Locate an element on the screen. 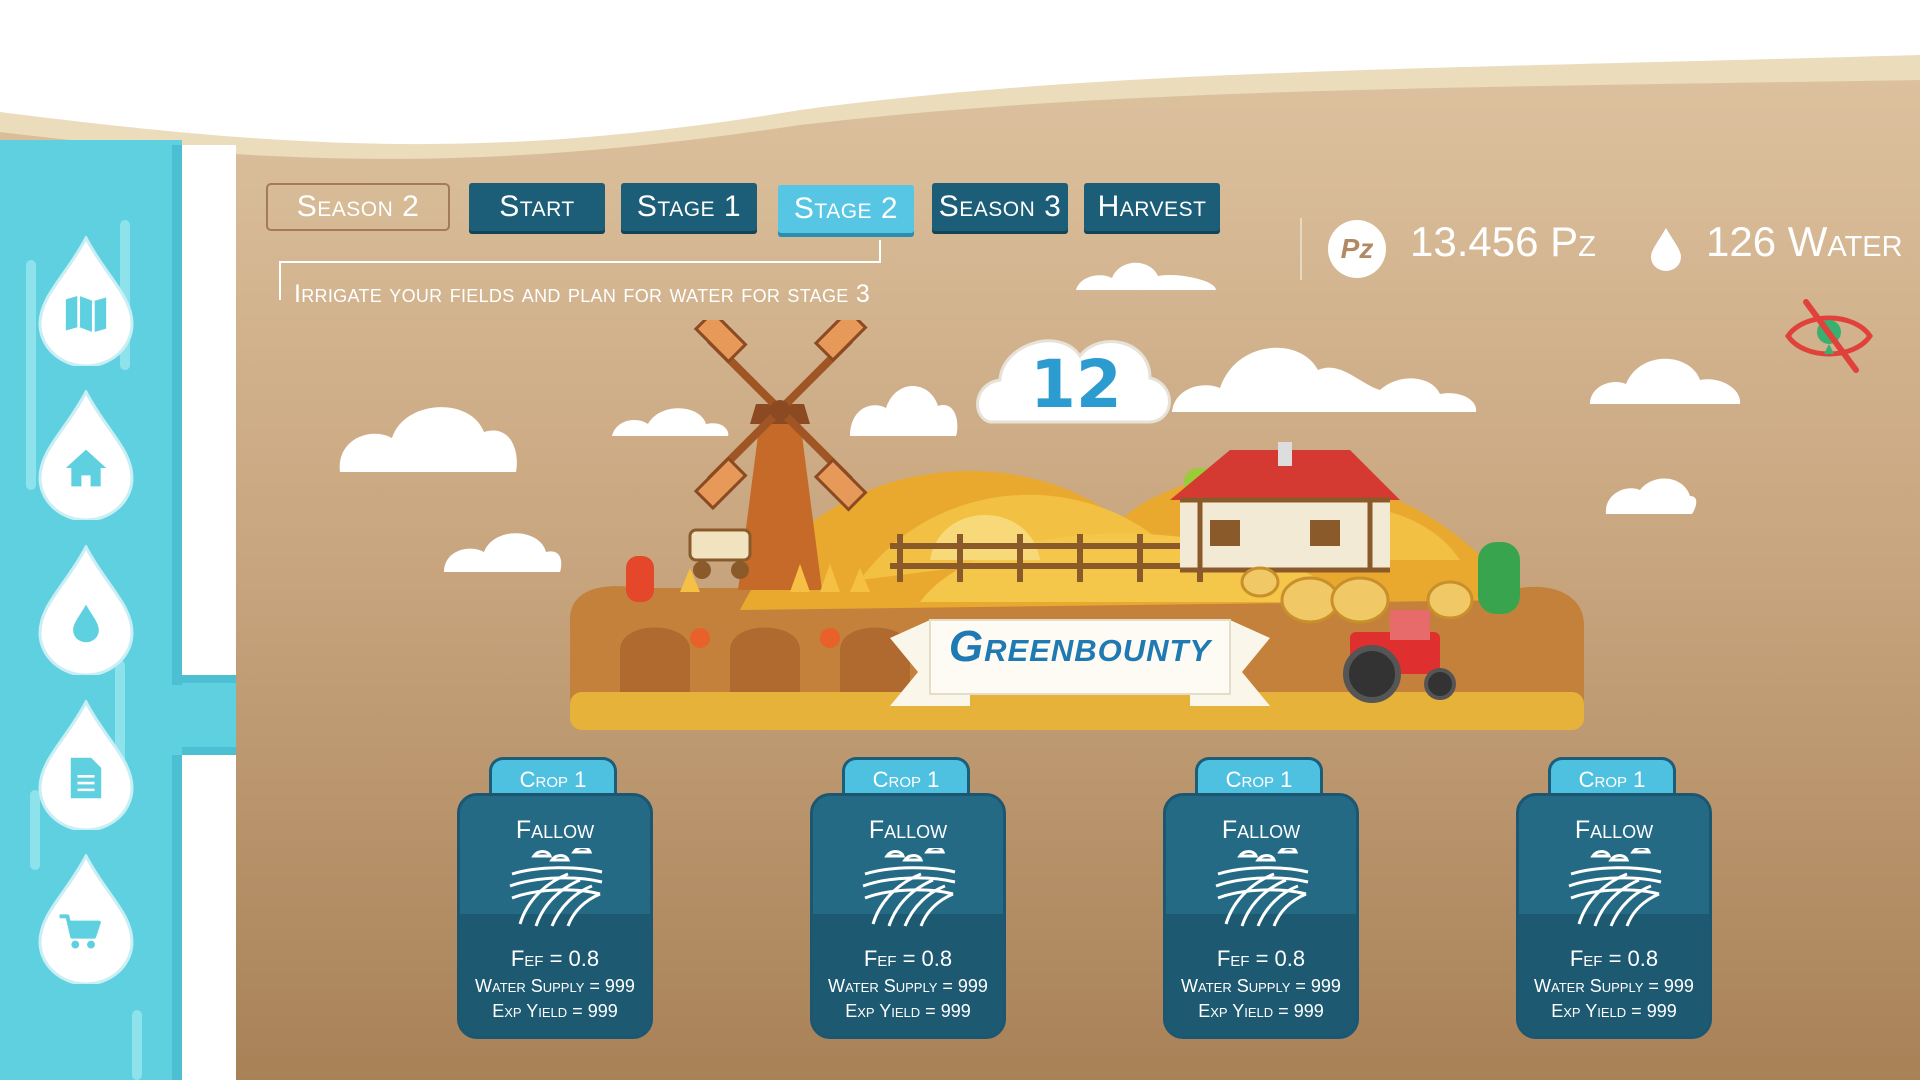  tab-stage-1: Stage 1 is located at coordinates (689, 207).